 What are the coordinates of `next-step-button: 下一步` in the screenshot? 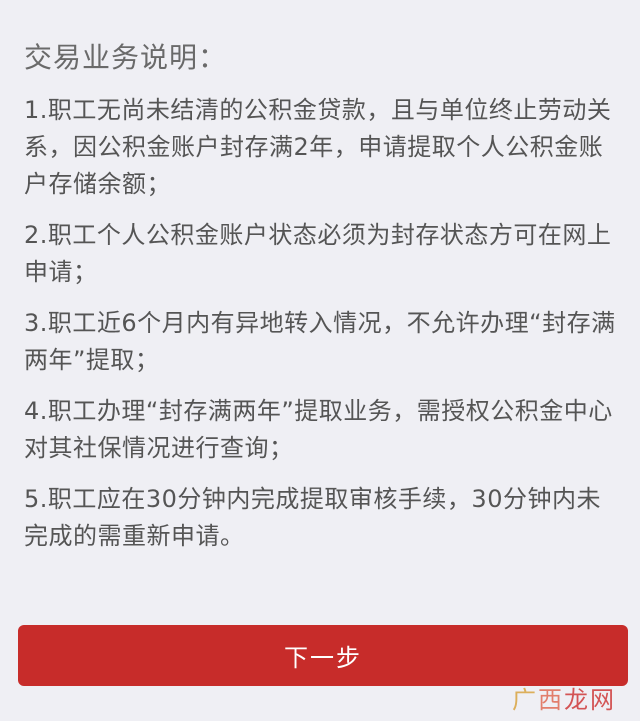 It's located at (323, 655).